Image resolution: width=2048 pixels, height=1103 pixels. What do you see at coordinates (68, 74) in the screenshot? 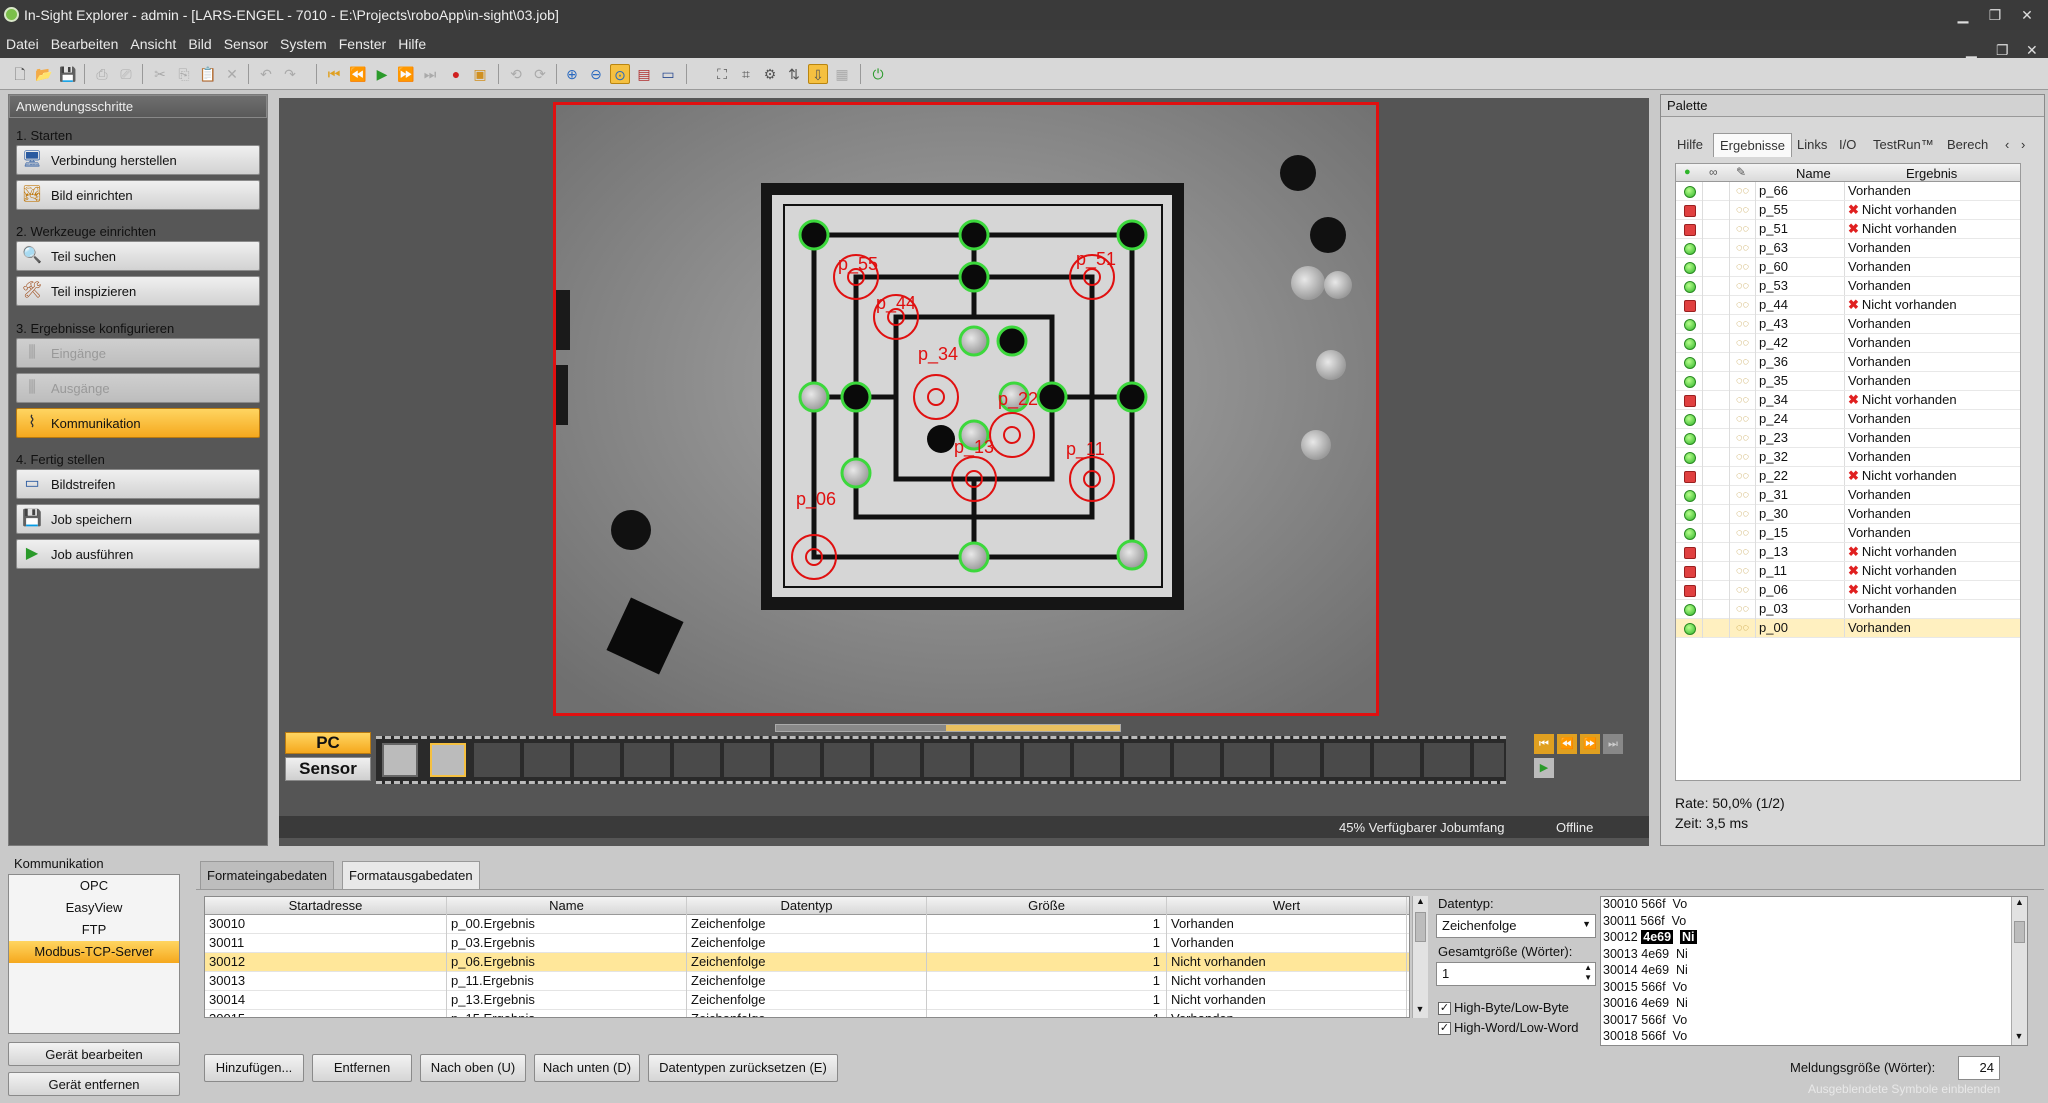
I see `save-icon: 💾` at bounding box center [68, 74].